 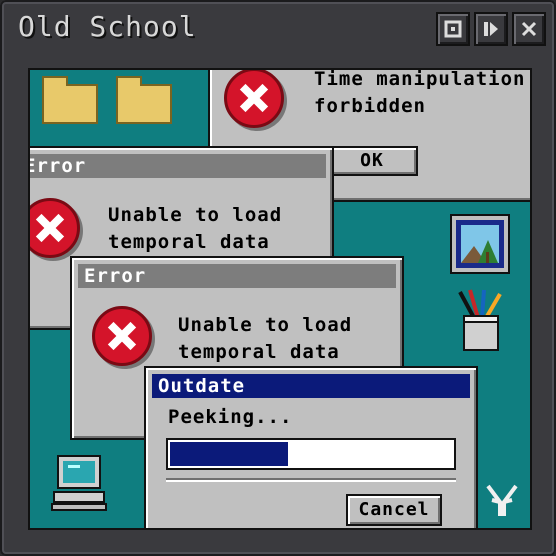 What do you see at coordinates (394, 510) in the screenshot?
I see `cancel-button: Cancel` at bounding box center [394, 510].